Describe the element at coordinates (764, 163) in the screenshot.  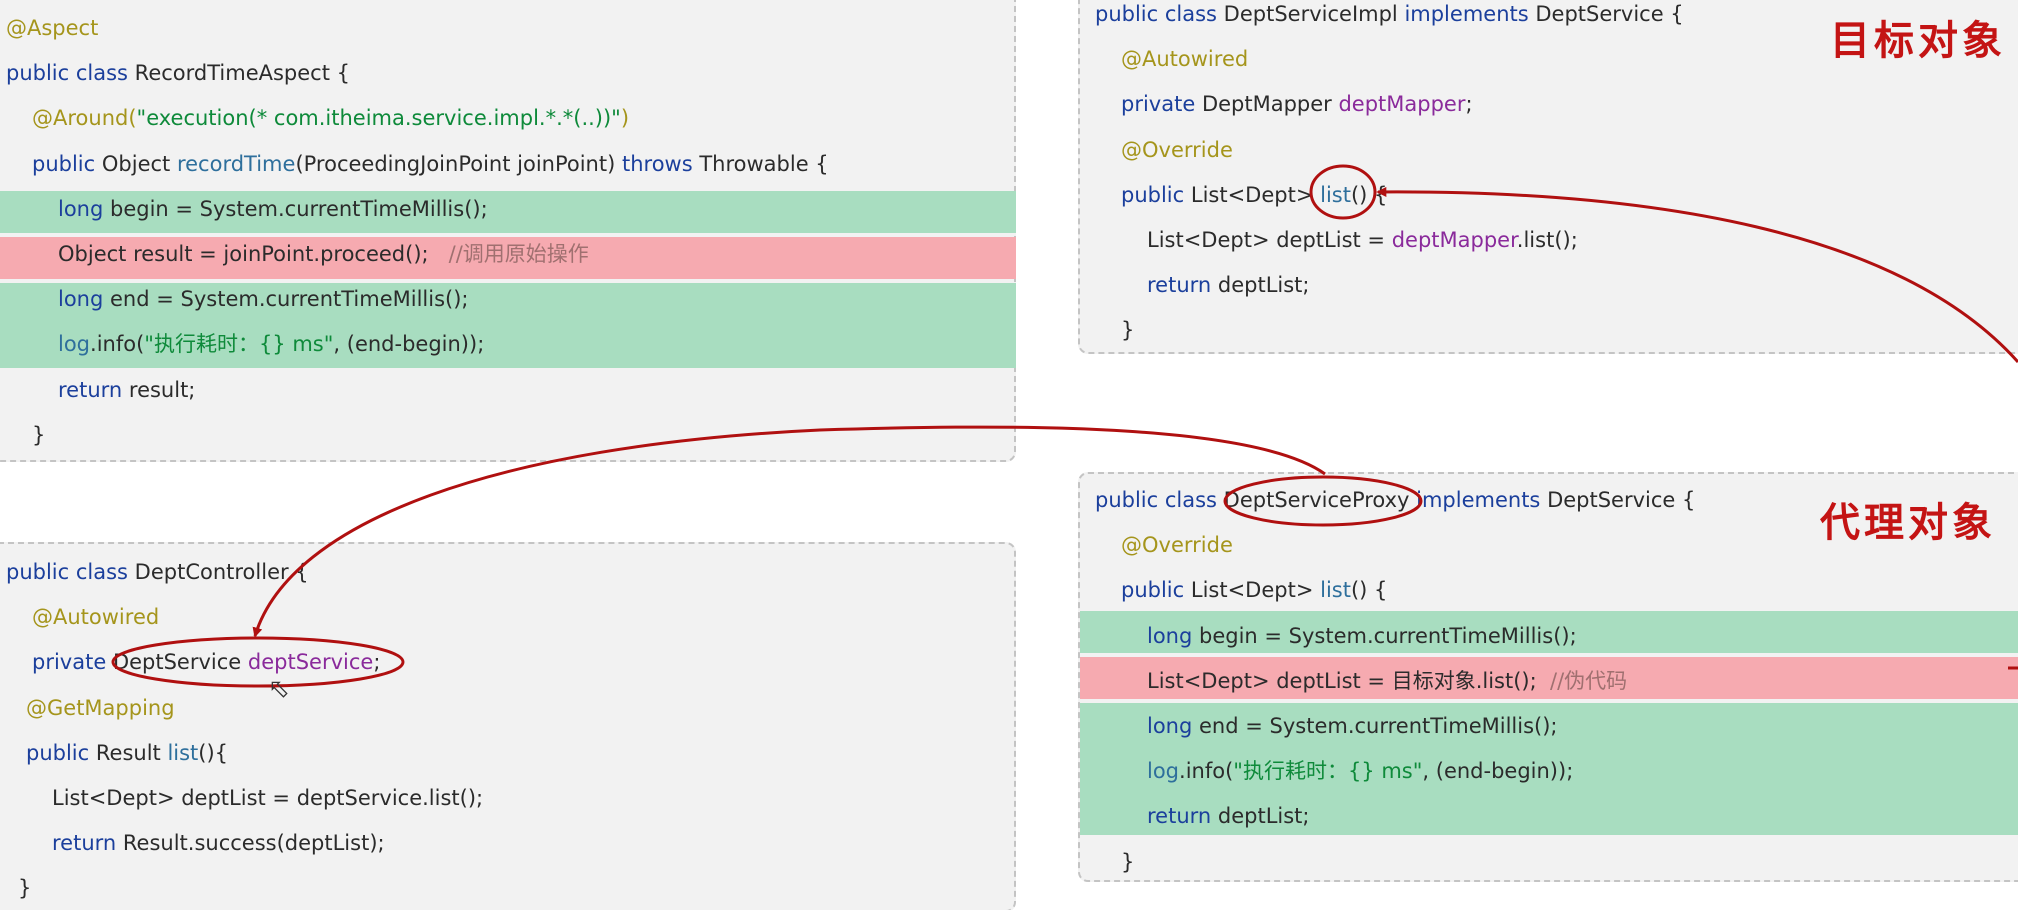
I see `code-token: Throwable {` at that location.